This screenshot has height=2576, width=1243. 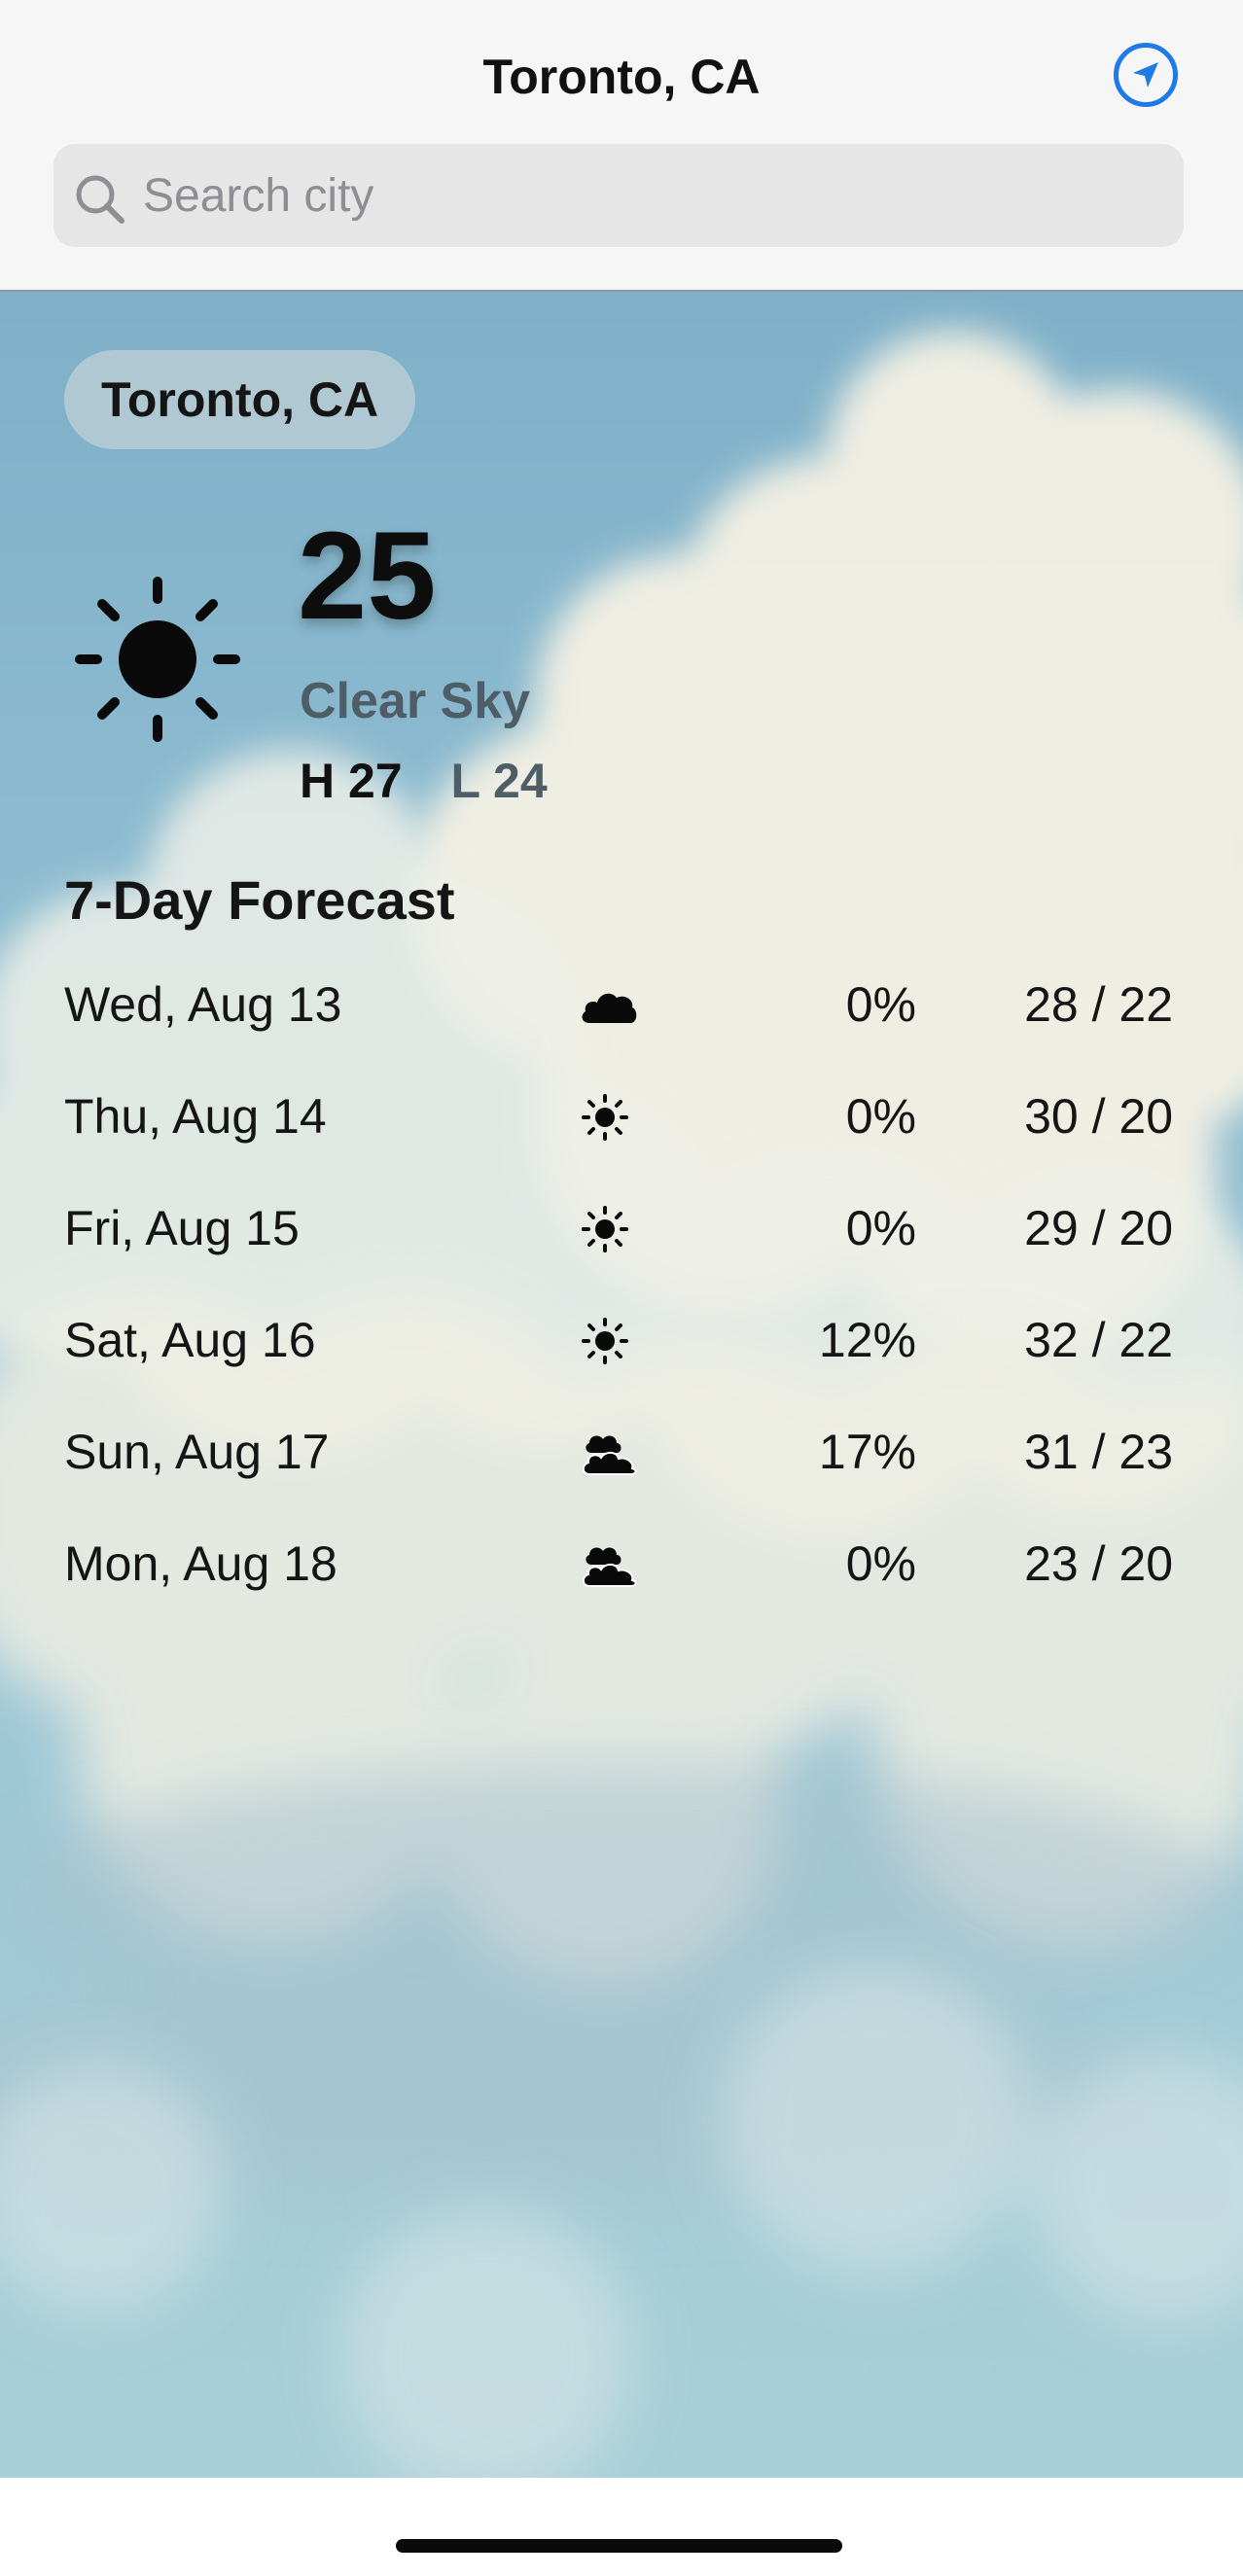 I want to click on forecast-title: 7-Day Forecast, so click(x=260, y=900).